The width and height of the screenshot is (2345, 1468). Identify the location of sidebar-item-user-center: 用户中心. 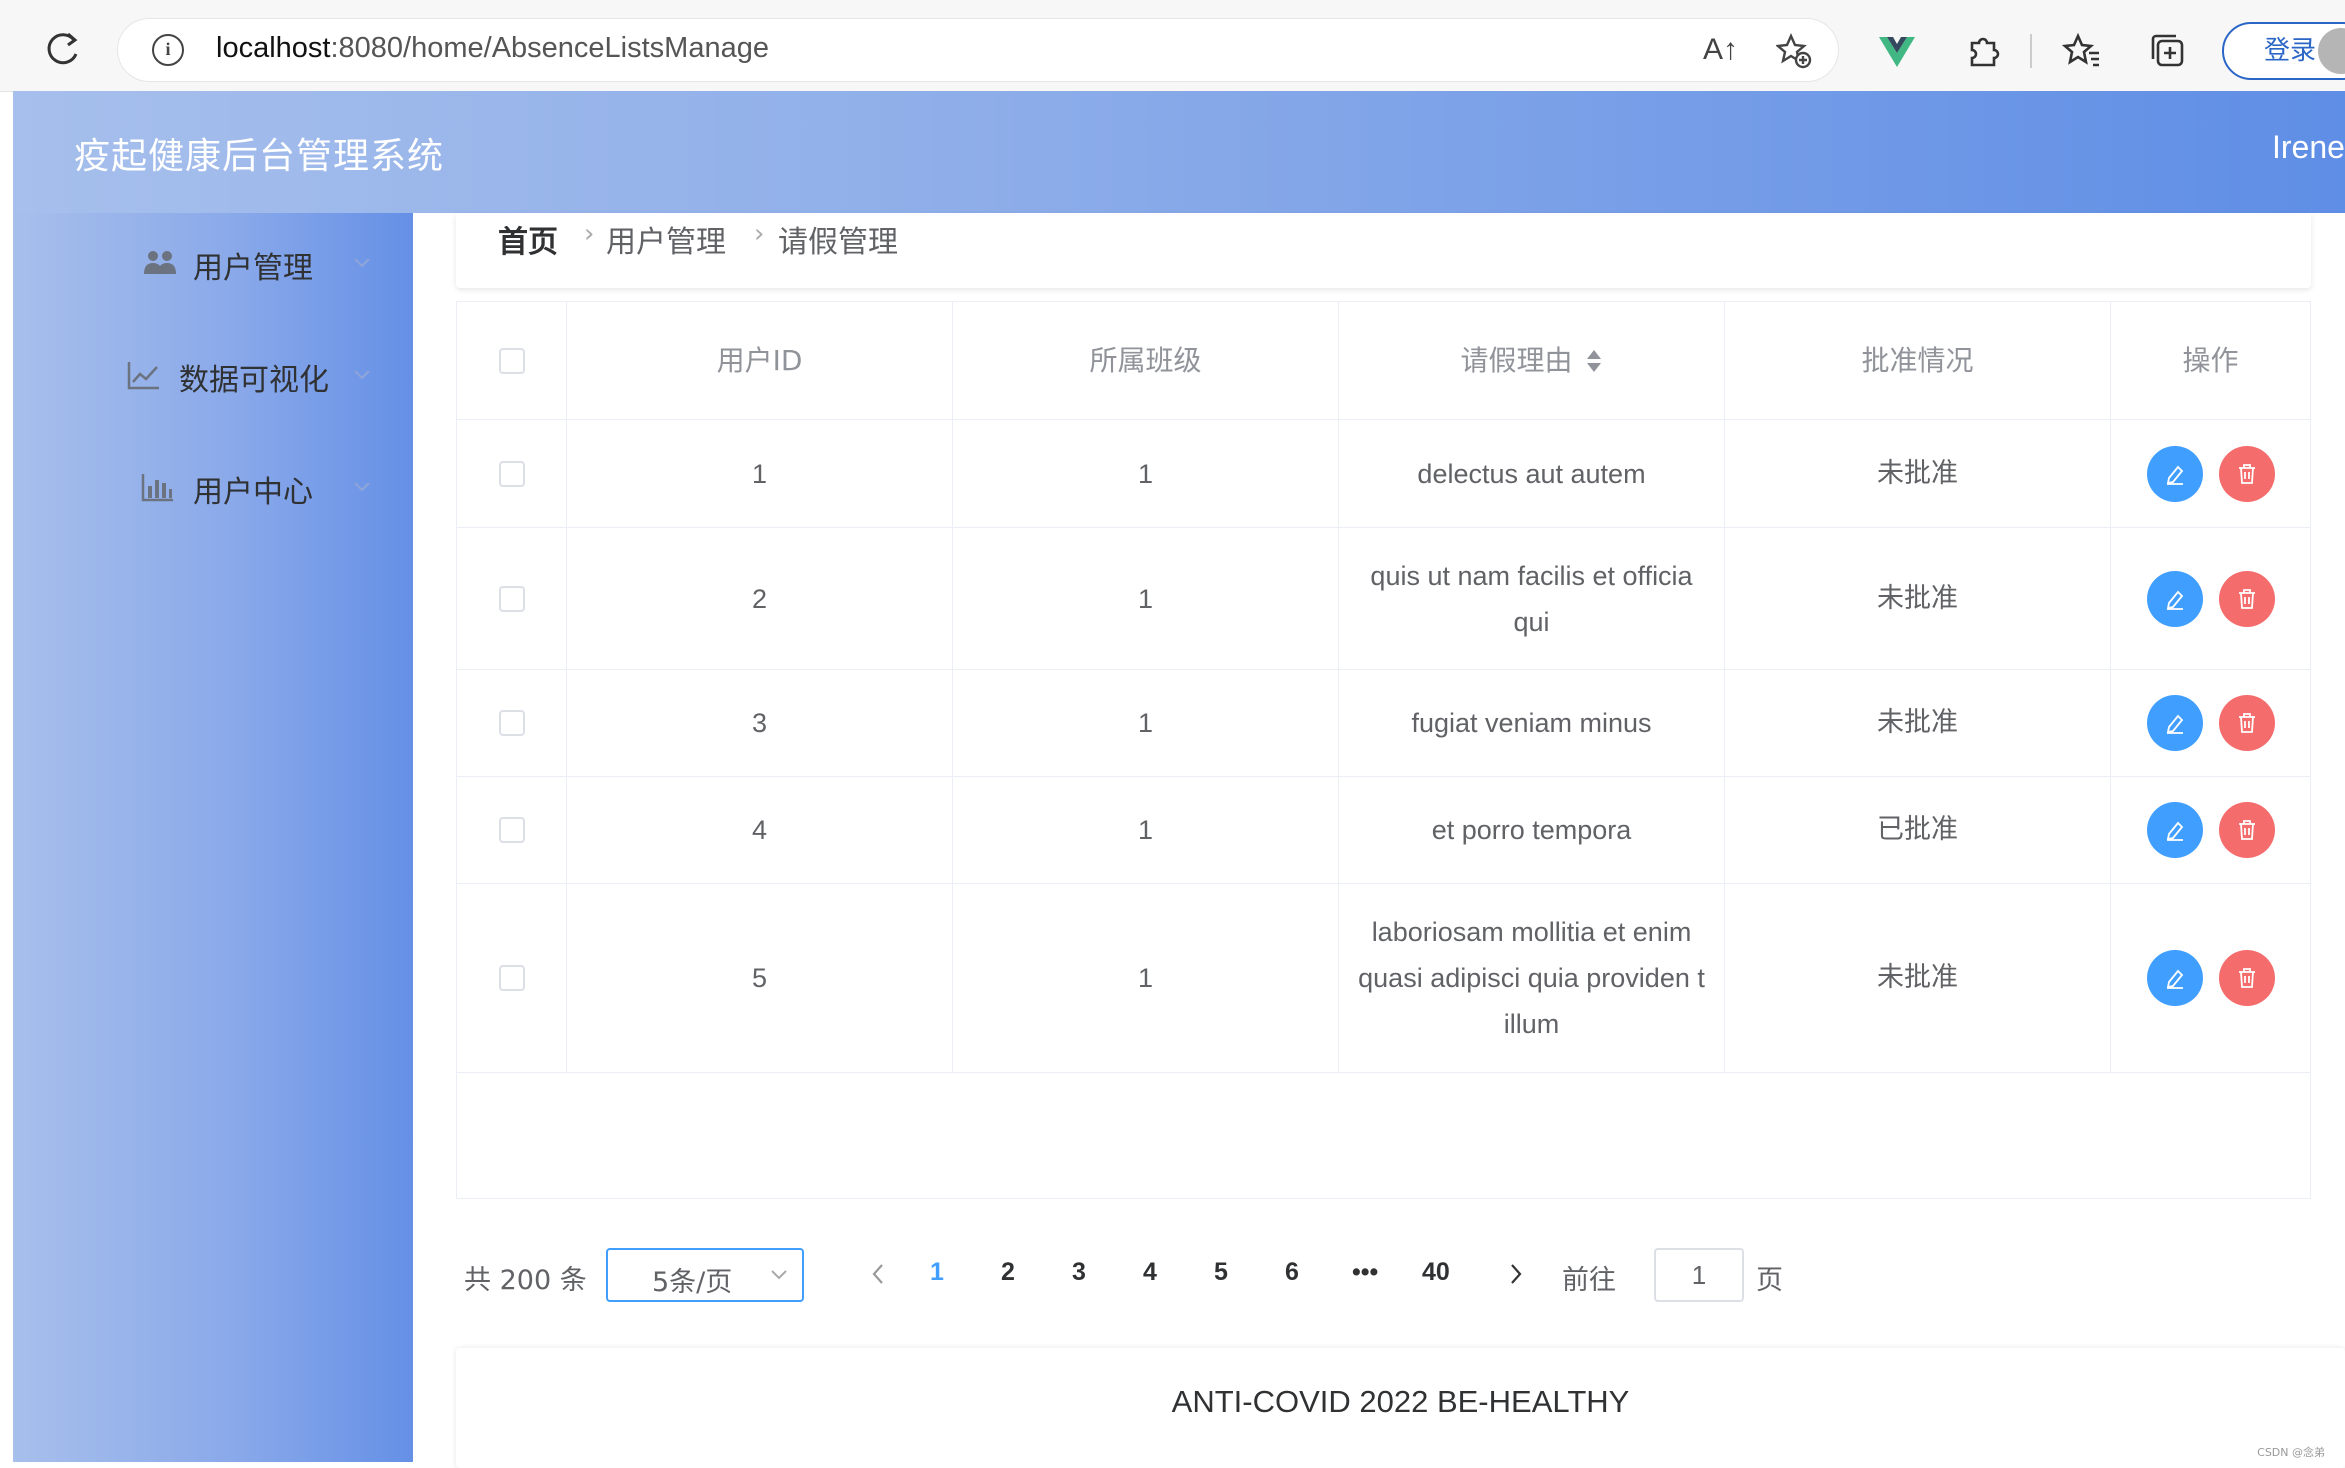
(213, 487).